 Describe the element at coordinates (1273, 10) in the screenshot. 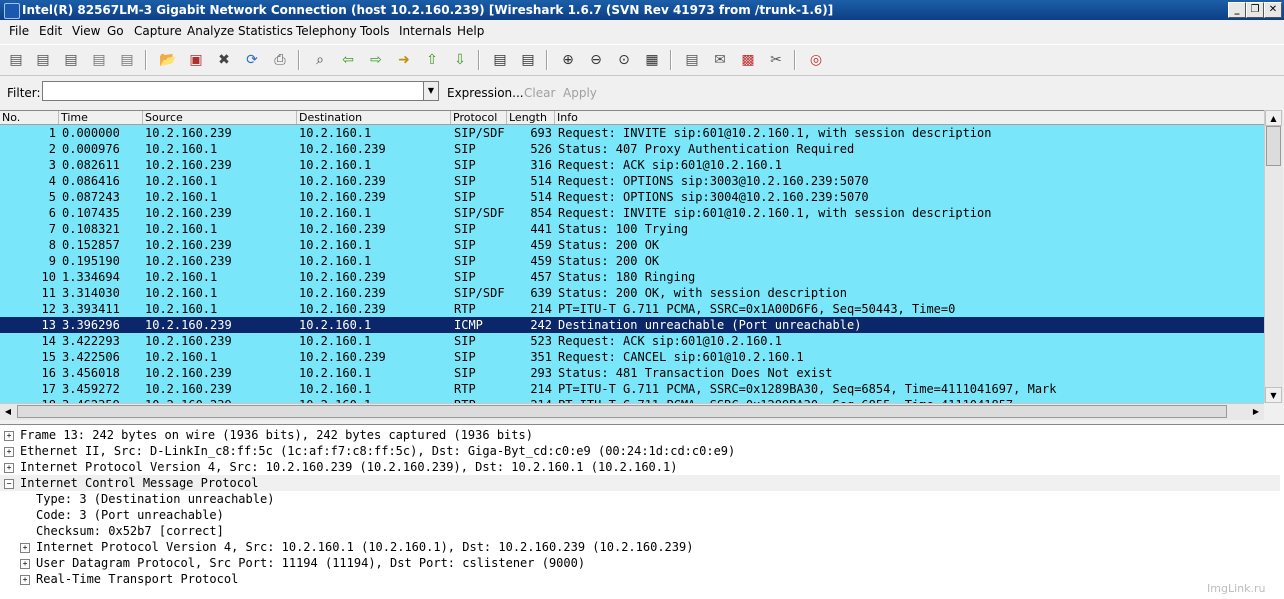

I see `close-window-button: ✕` at that location.